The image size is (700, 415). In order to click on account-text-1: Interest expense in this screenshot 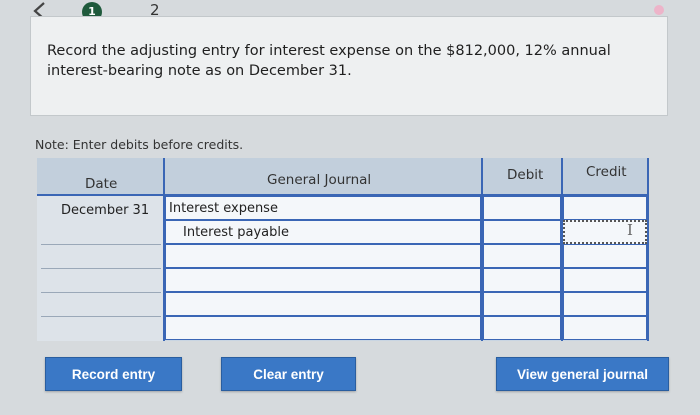, I will do `click(223, 208)`.